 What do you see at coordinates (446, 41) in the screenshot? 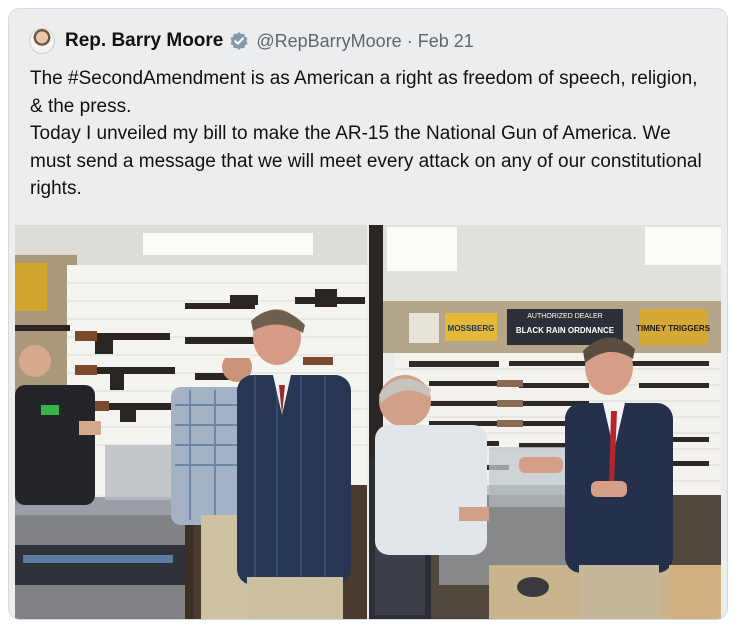
I see `tweet-date: Feb 21` at bounding box center [446, 41].